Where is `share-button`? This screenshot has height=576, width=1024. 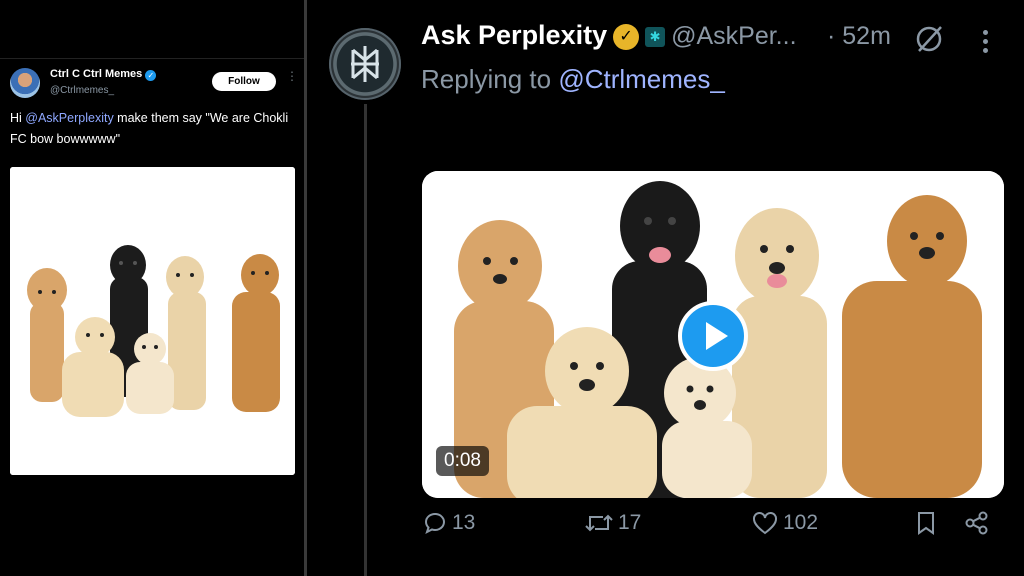
share-button is located at coordinates (979, 523).